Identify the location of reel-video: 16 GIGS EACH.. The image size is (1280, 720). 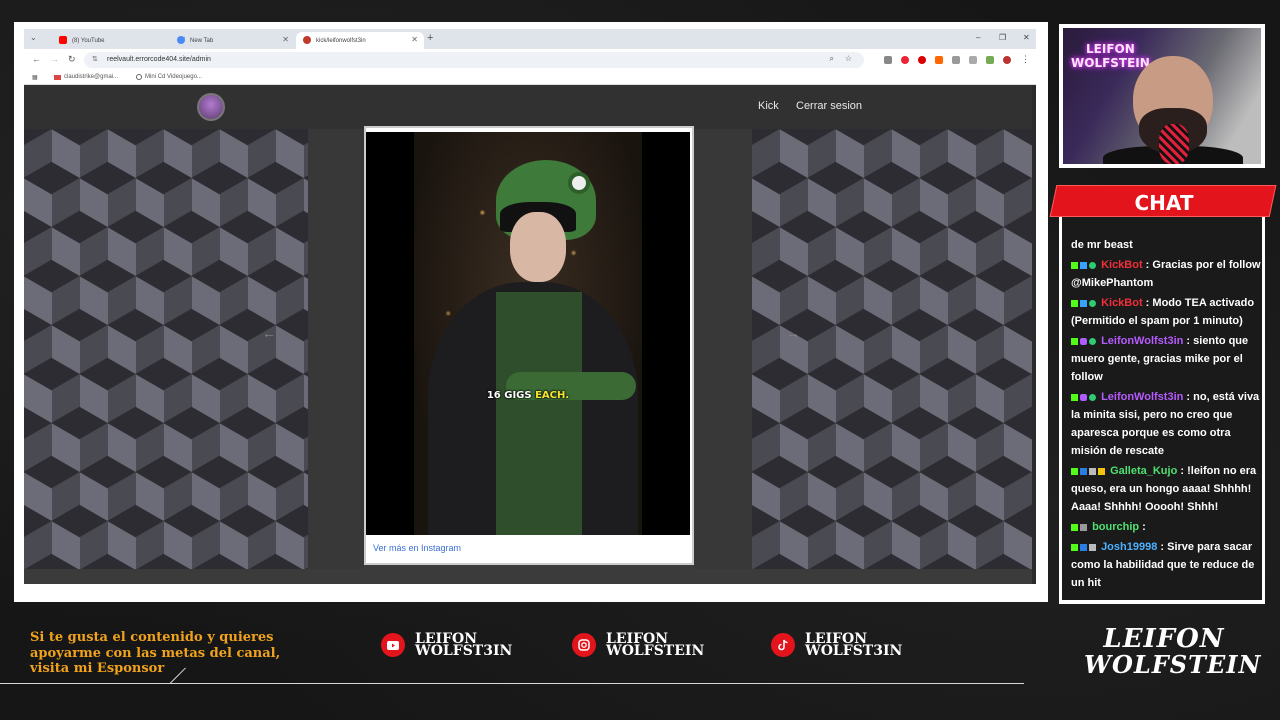
(528, 333).